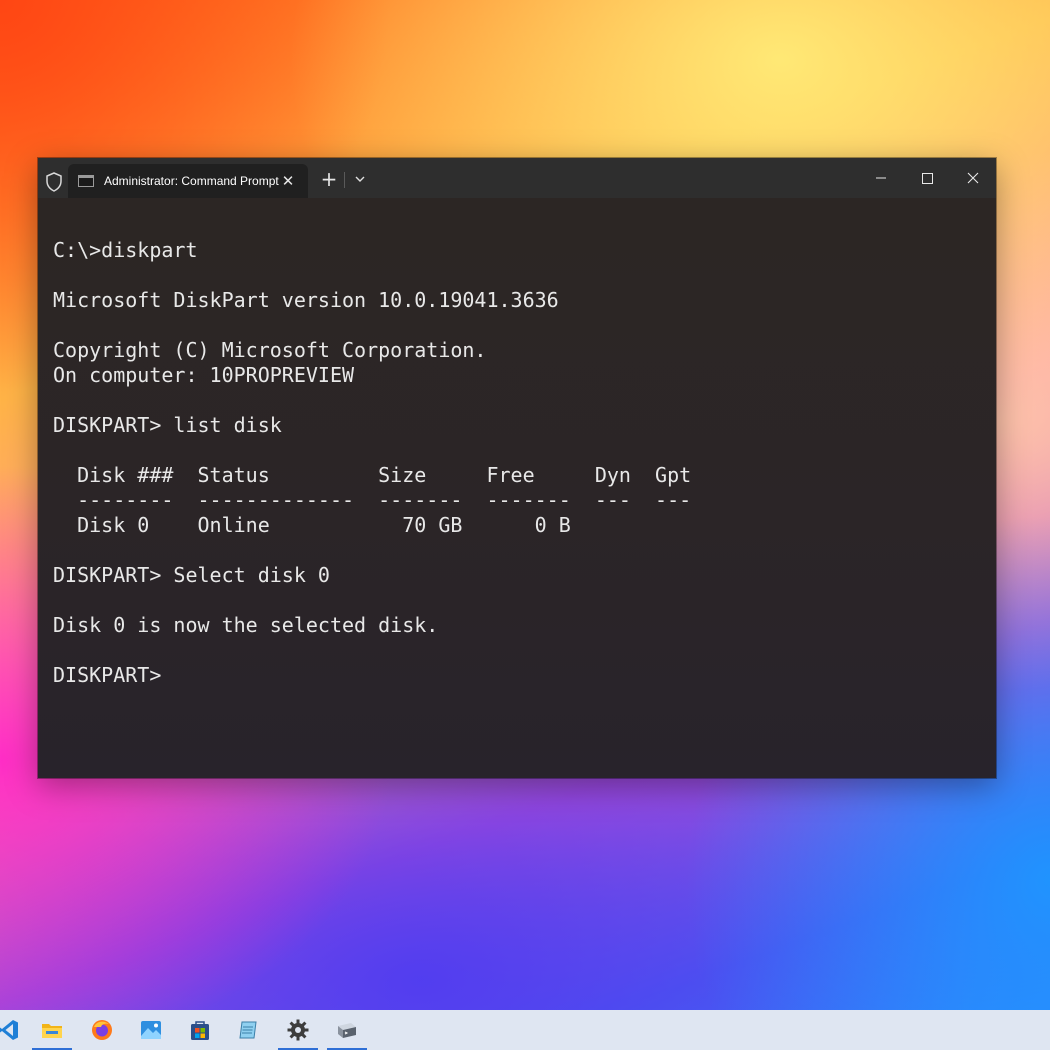  What do you see at coordinates (344, 180) in the screenshot?
I see `tab-separator` at bounding box center [344, 180].